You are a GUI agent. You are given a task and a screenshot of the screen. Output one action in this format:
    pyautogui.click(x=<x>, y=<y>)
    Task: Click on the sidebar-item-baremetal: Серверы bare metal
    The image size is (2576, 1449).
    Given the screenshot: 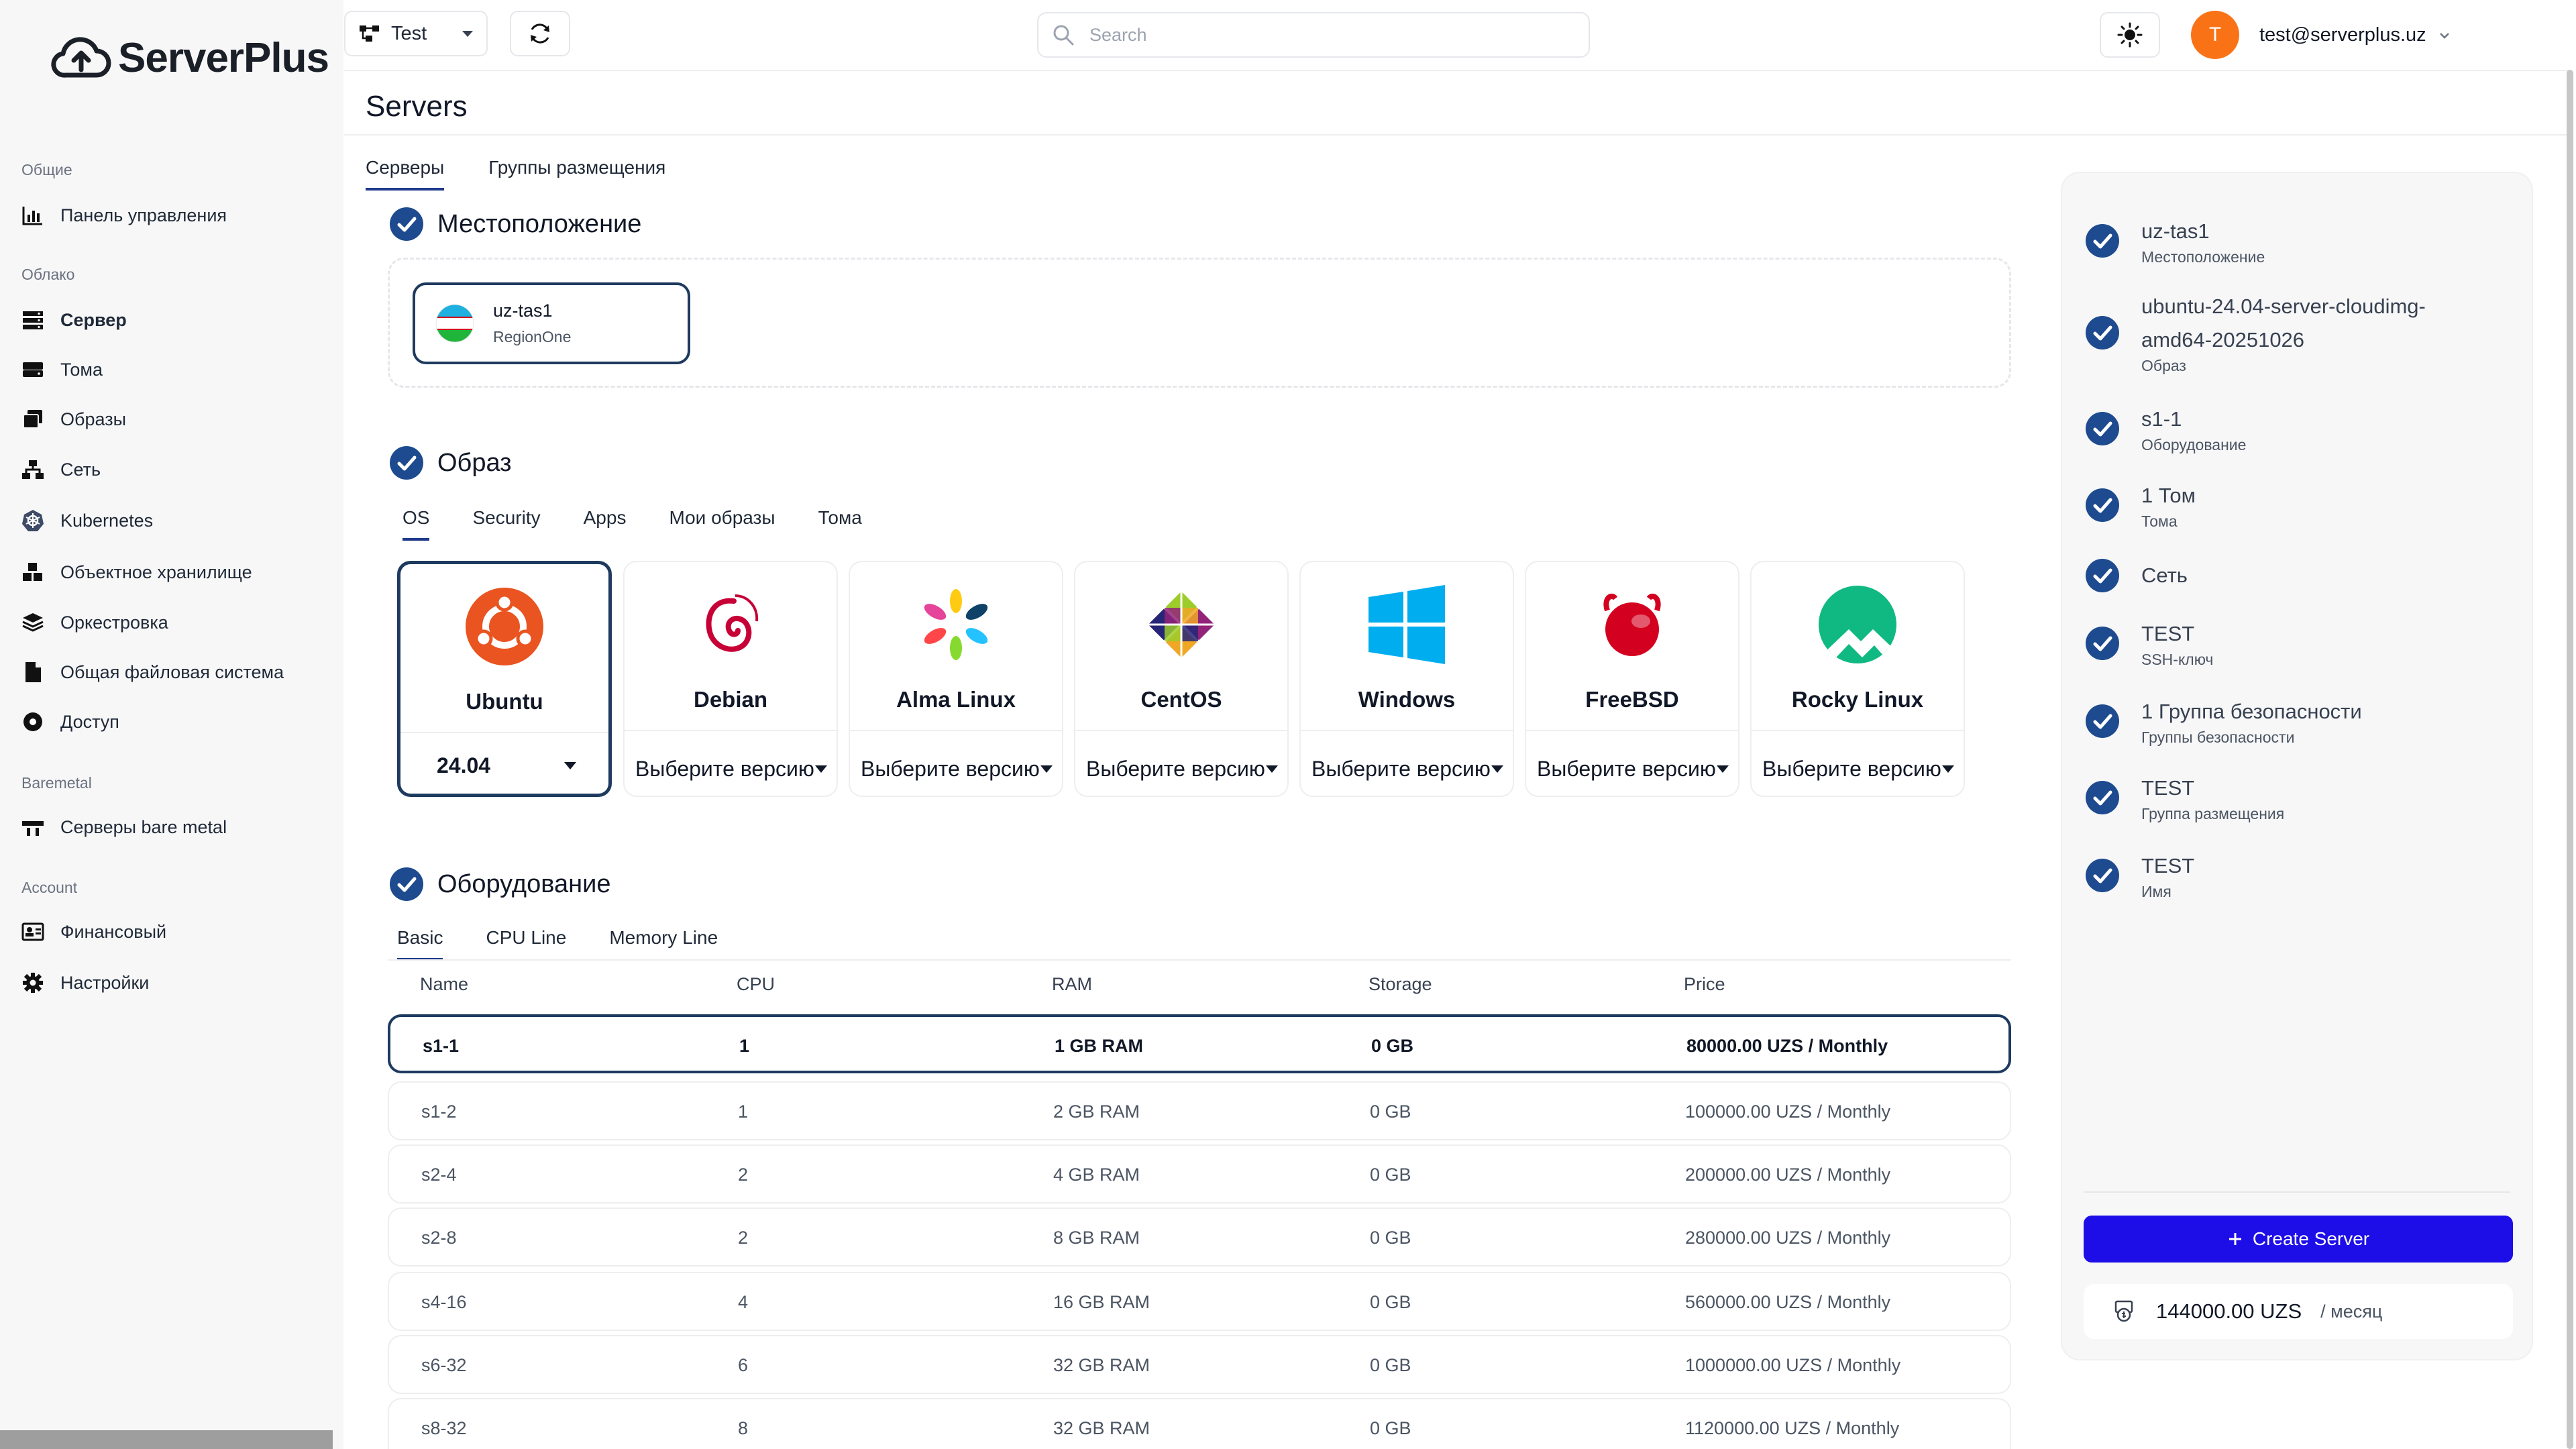 What is the action you would take?
    pyautogui.click(x=175, y=827)
    